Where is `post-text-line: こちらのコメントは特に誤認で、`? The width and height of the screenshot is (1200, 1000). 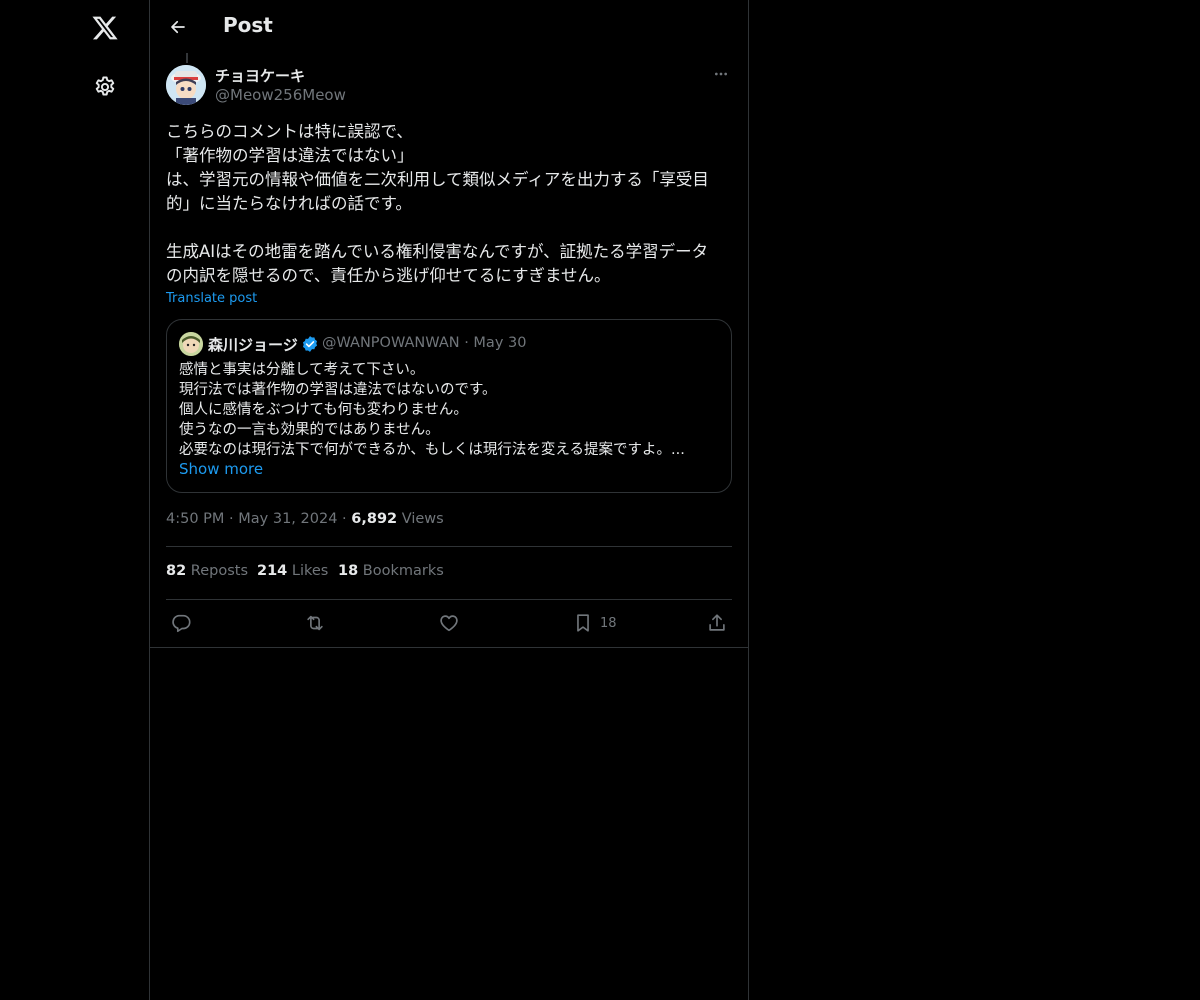
post-text-line: こちらのコメントは特に誤認で、 is located at coordinates (289, 131).